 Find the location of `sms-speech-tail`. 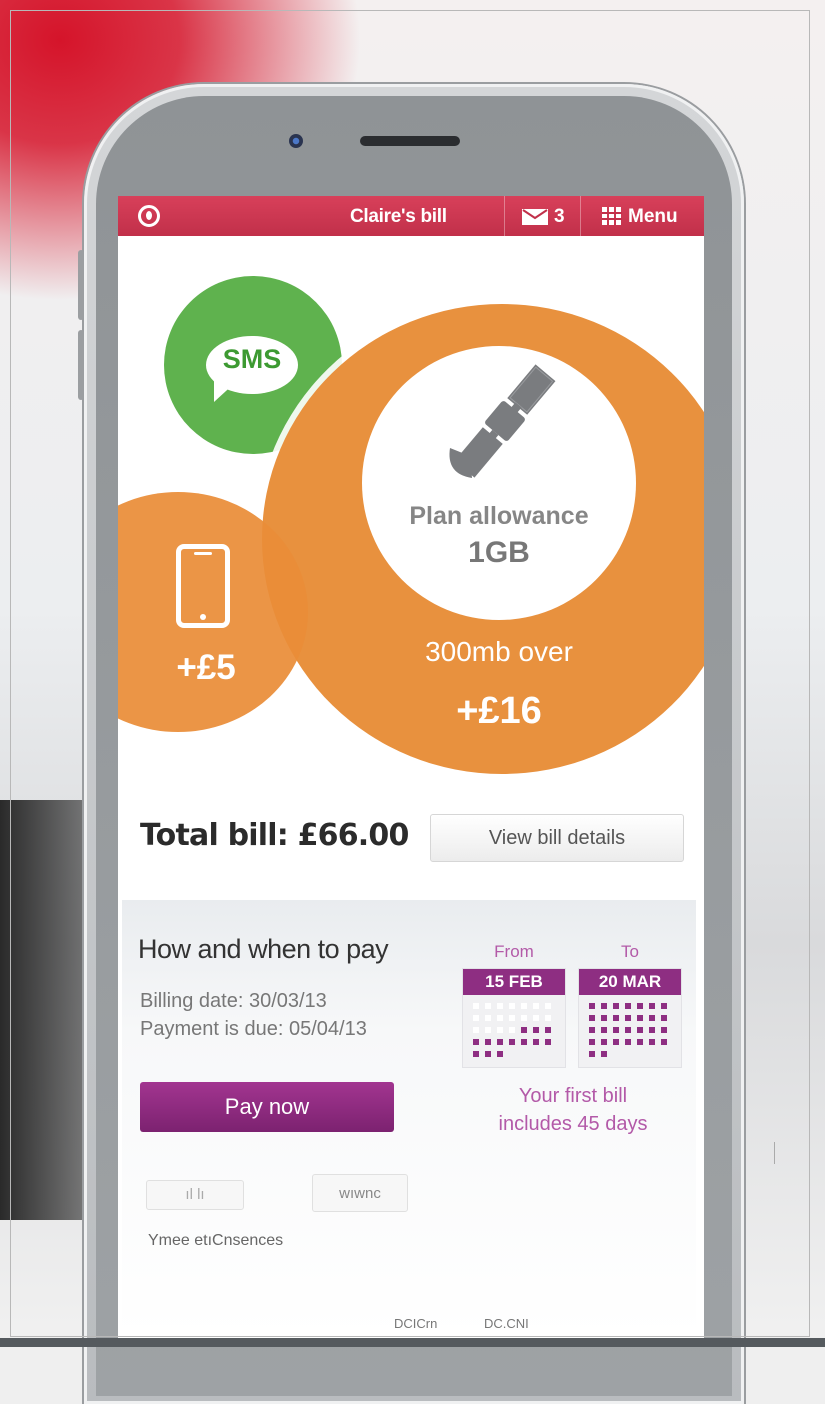

sms-speech-tail is located at coordinates (226, 391).